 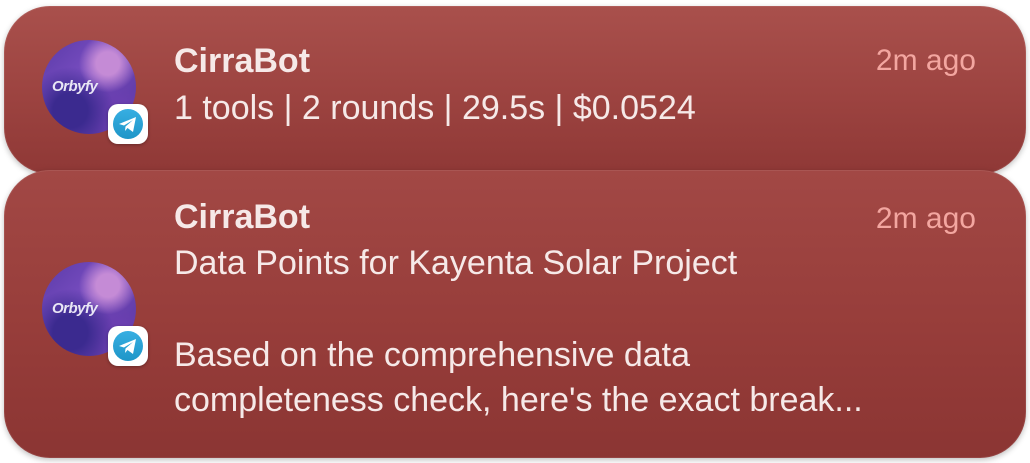 I want to click on message-body-line-1: Based on the comprehensive data, so click(x=432, y=355).